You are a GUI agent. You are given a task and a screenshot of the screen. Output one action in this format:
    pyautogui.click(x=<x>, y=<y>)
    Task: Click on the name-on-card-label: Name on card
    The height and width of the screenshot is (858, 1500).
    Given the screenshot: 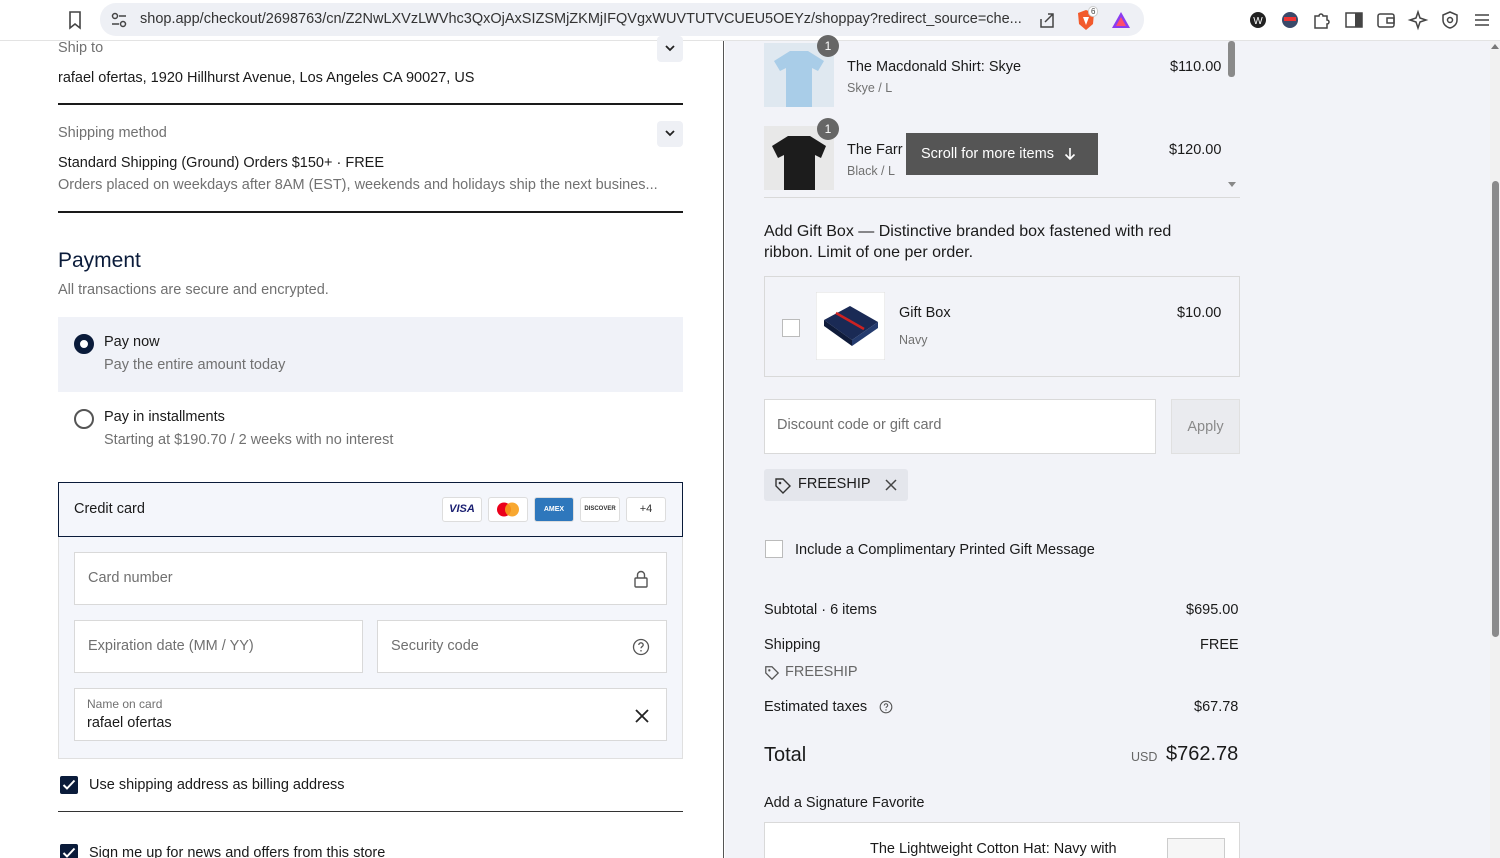 What is the action you would take?
    pyautogui.click(x=125, y=704)
    